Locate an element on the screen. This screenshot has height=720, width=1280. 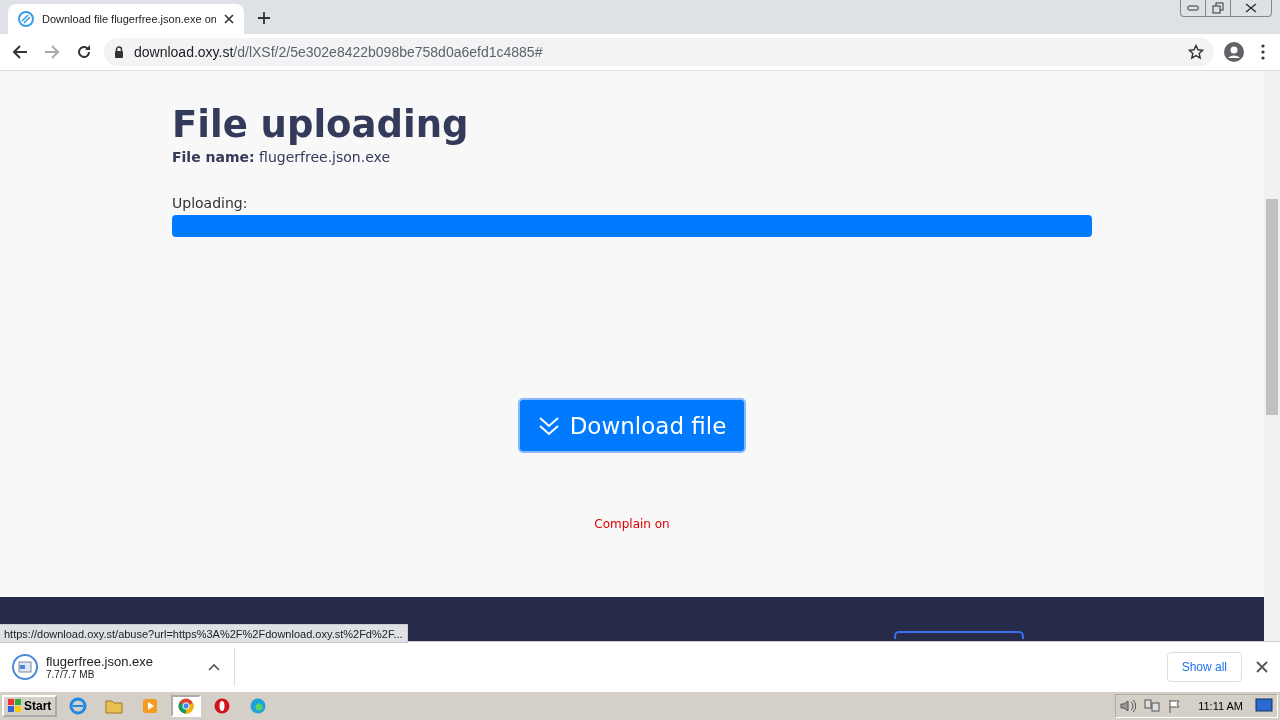
site-logo-icon is located at coordinates (26, 19).